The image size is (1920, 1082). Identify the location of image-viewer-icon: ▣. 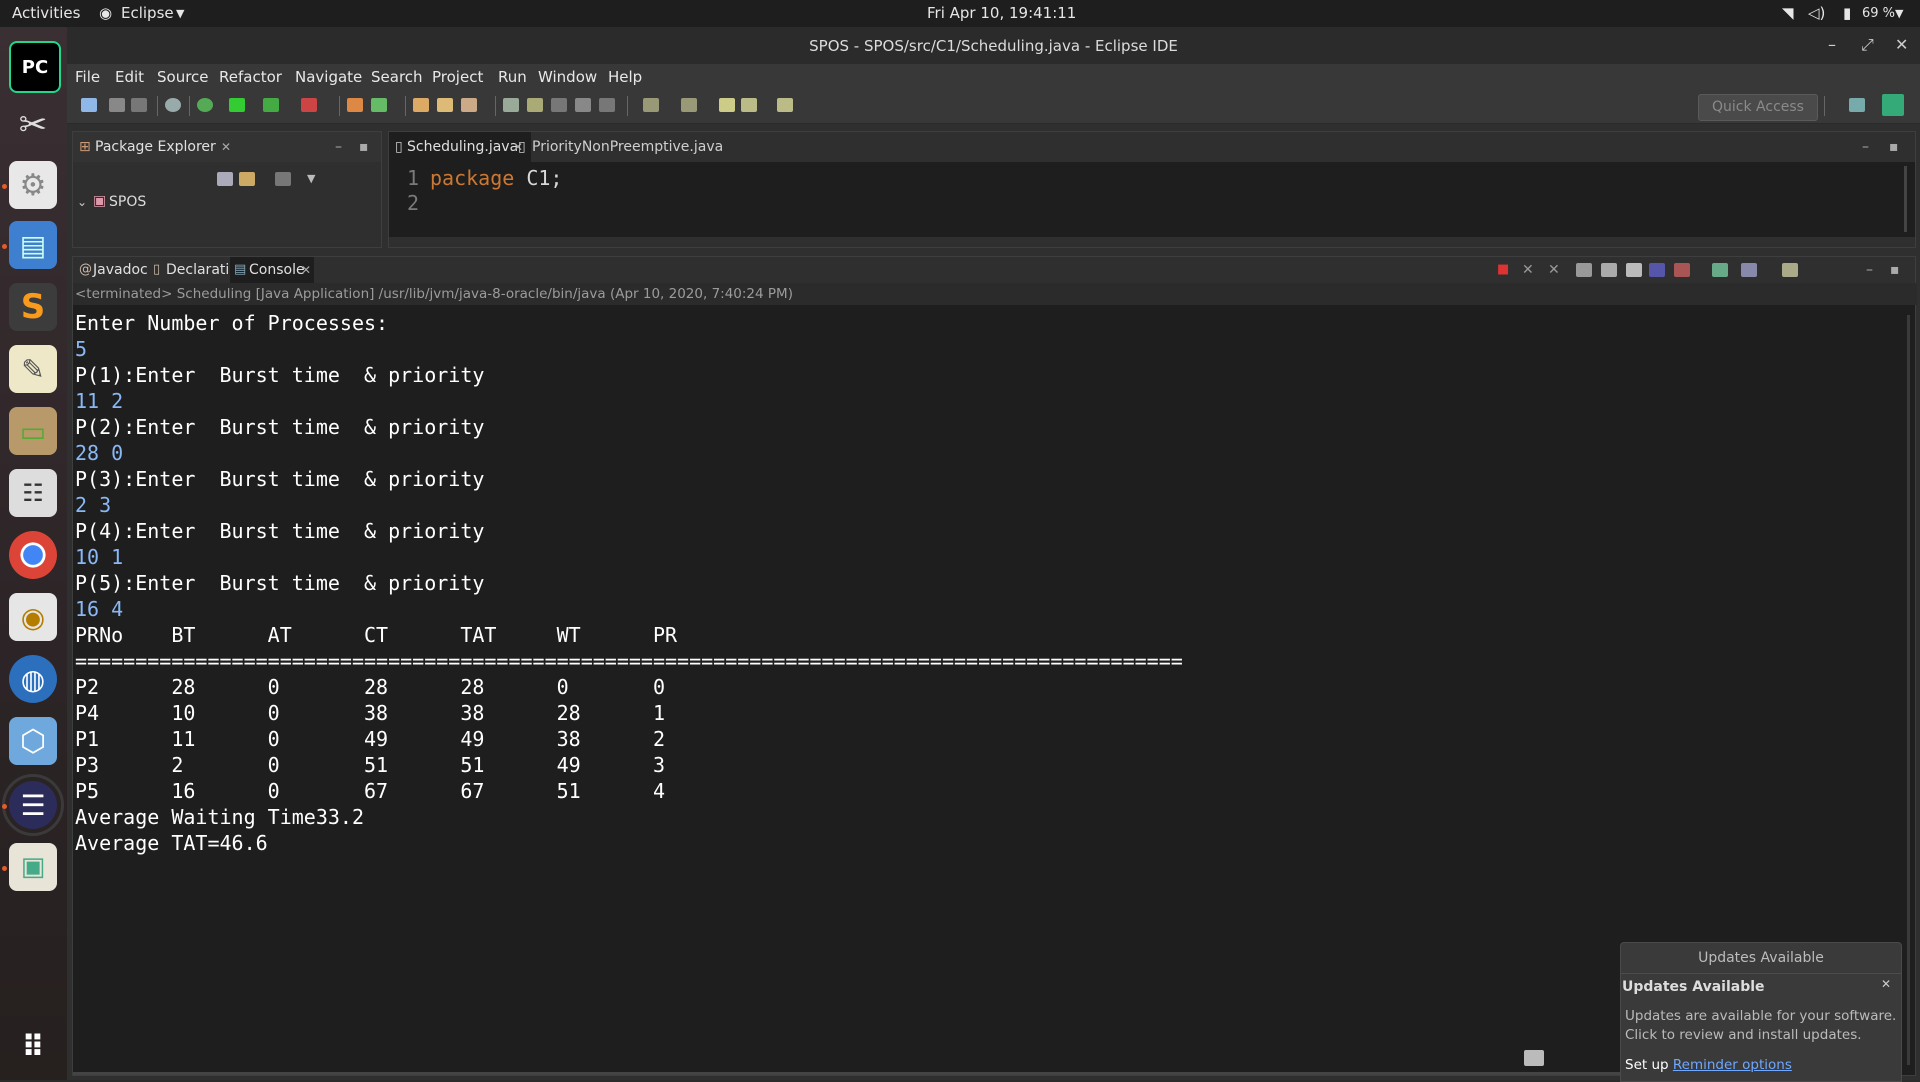
(33, 867).